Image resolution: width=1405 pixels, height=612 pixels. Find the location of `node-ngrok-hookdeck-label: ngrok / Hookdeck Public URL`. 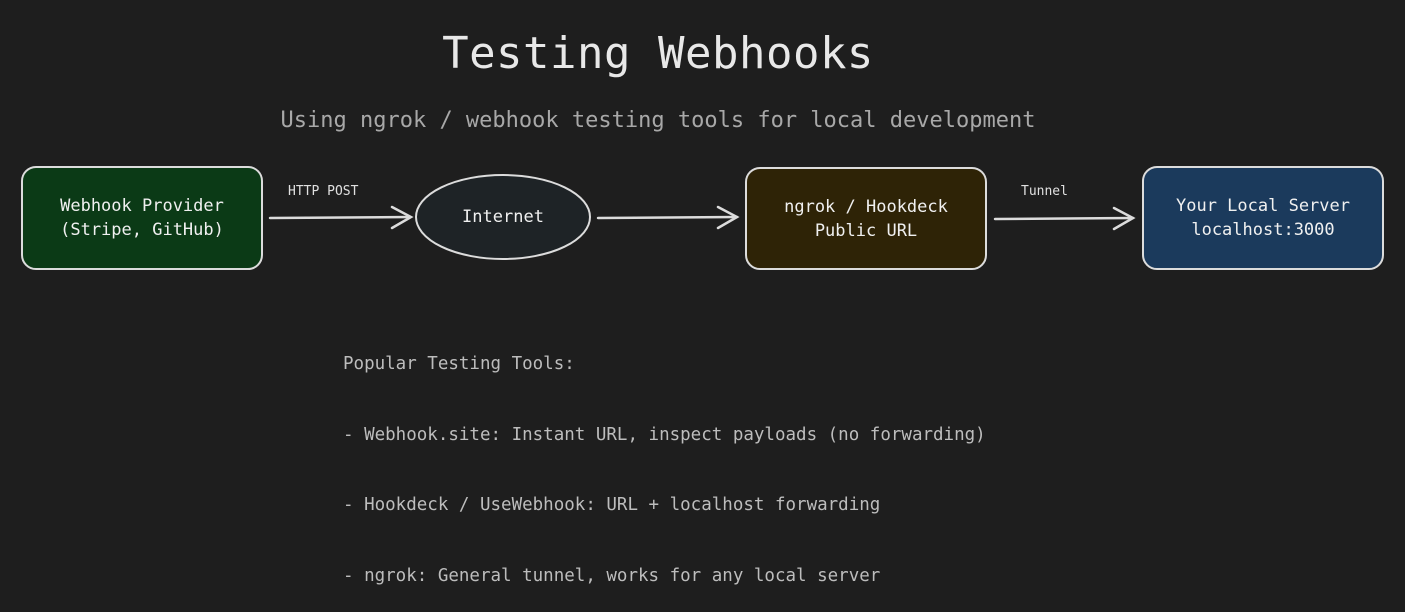

node-ngrok-hookdeck-label: ngrok / Hookdeck Public URL is located at coordinates (866, 218).